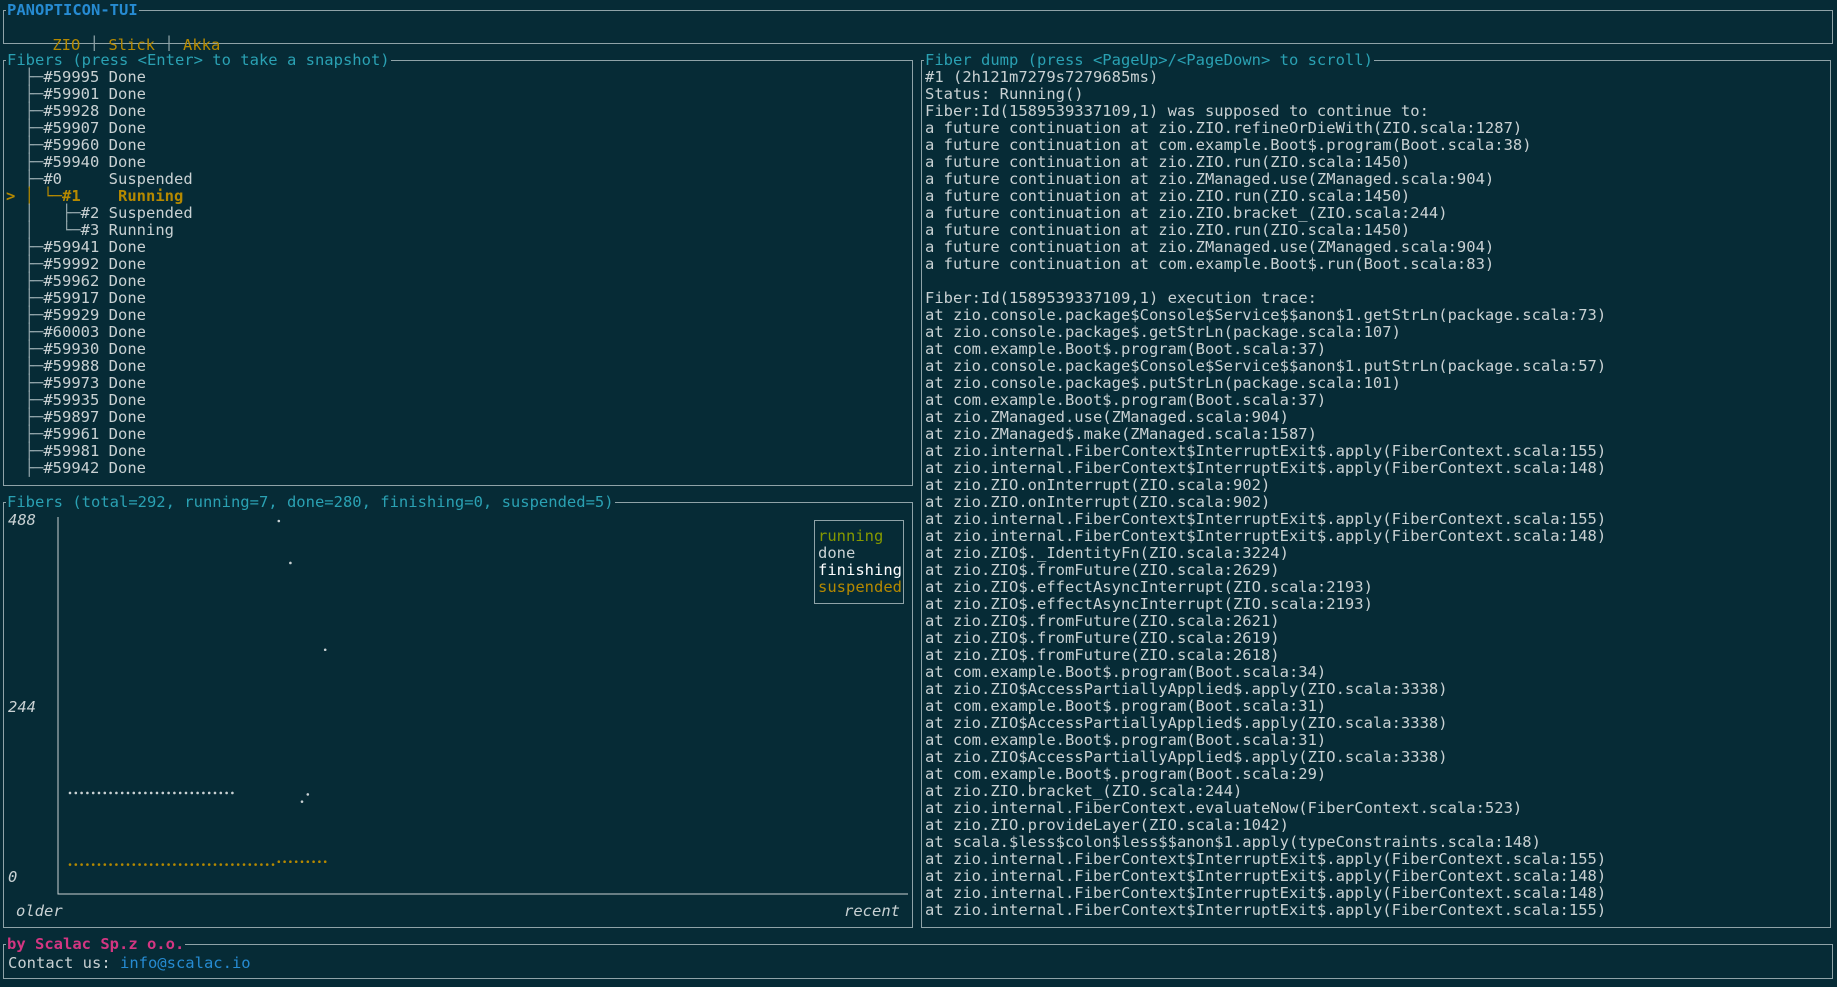  Describe the element at coordinates (99, 451) in the screenshot. I see `fiber-row: ├─#59981 Done` at that location.